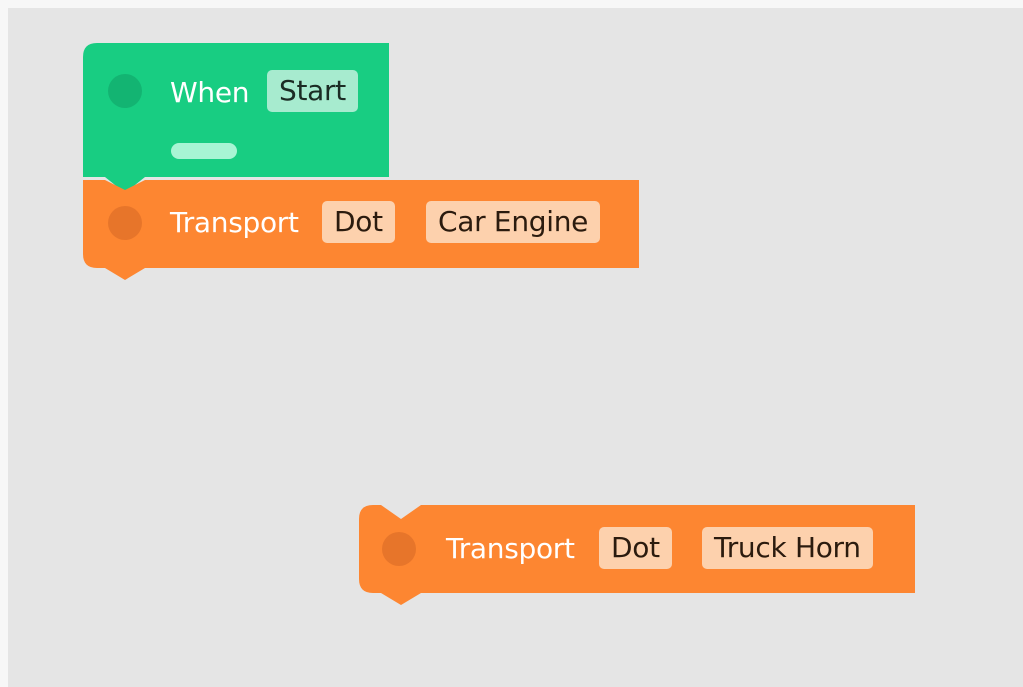 The image size is (1023, 687). I want to click on add-condition-pill, so click(204, 151).